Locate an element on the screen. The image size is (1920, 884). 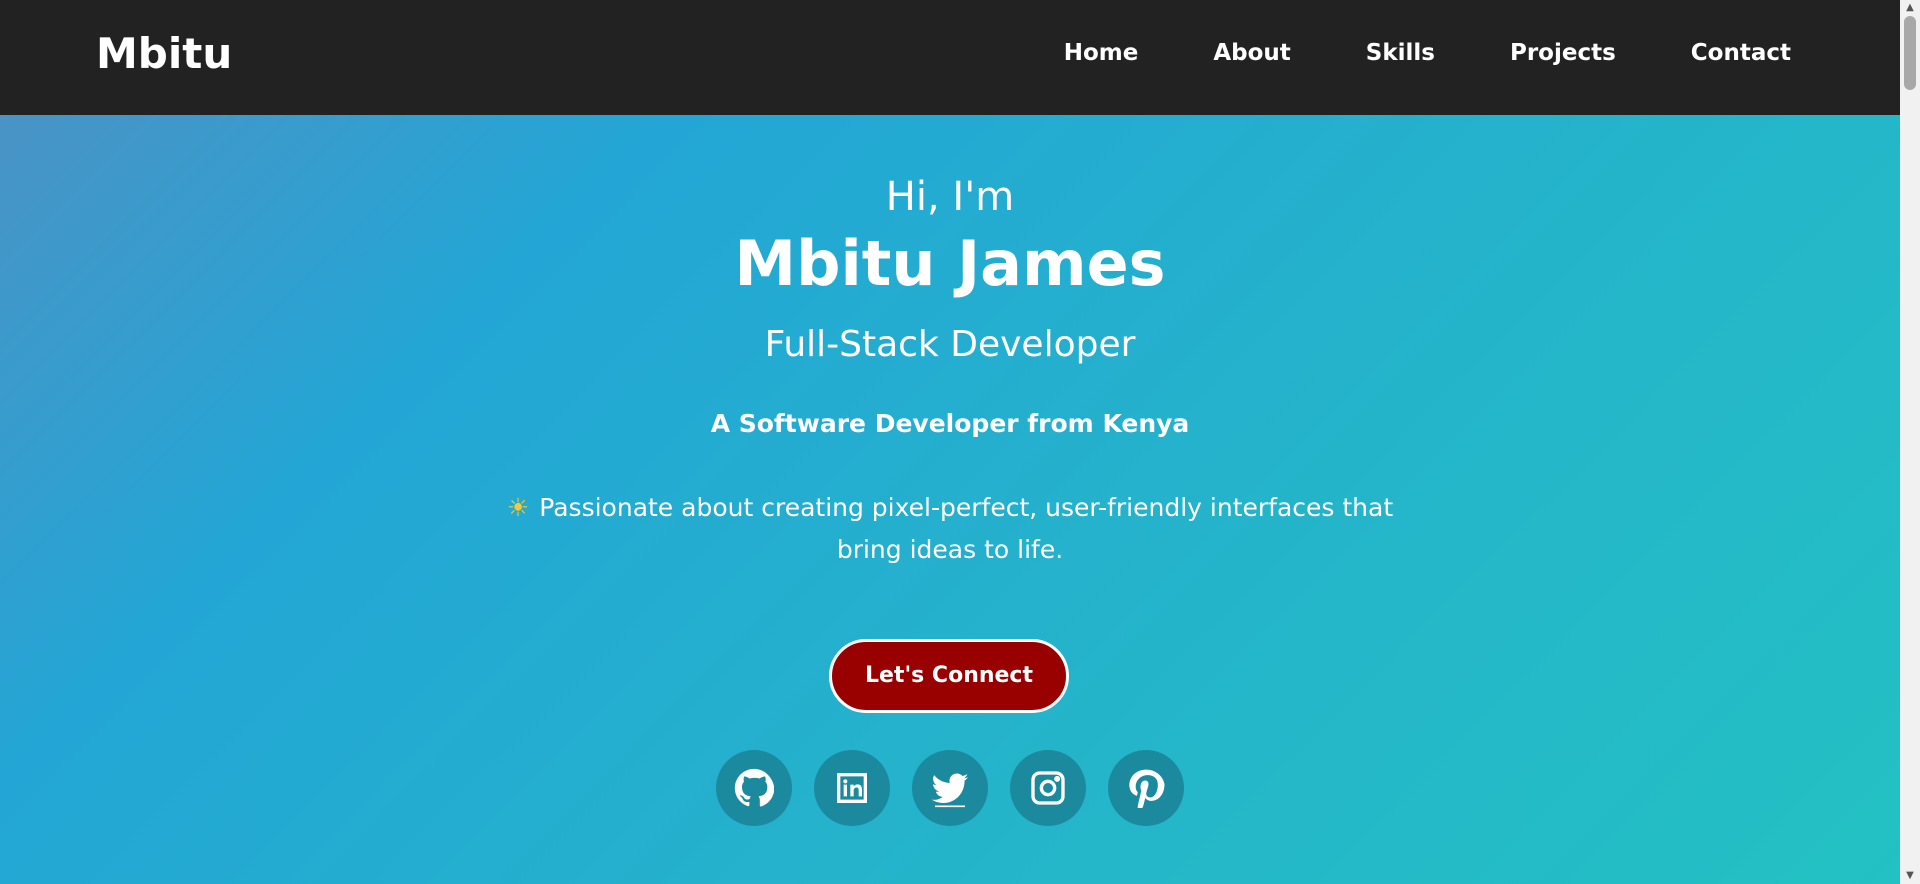
nav-projects-link: Projects is located at coordinates (1563, 53).